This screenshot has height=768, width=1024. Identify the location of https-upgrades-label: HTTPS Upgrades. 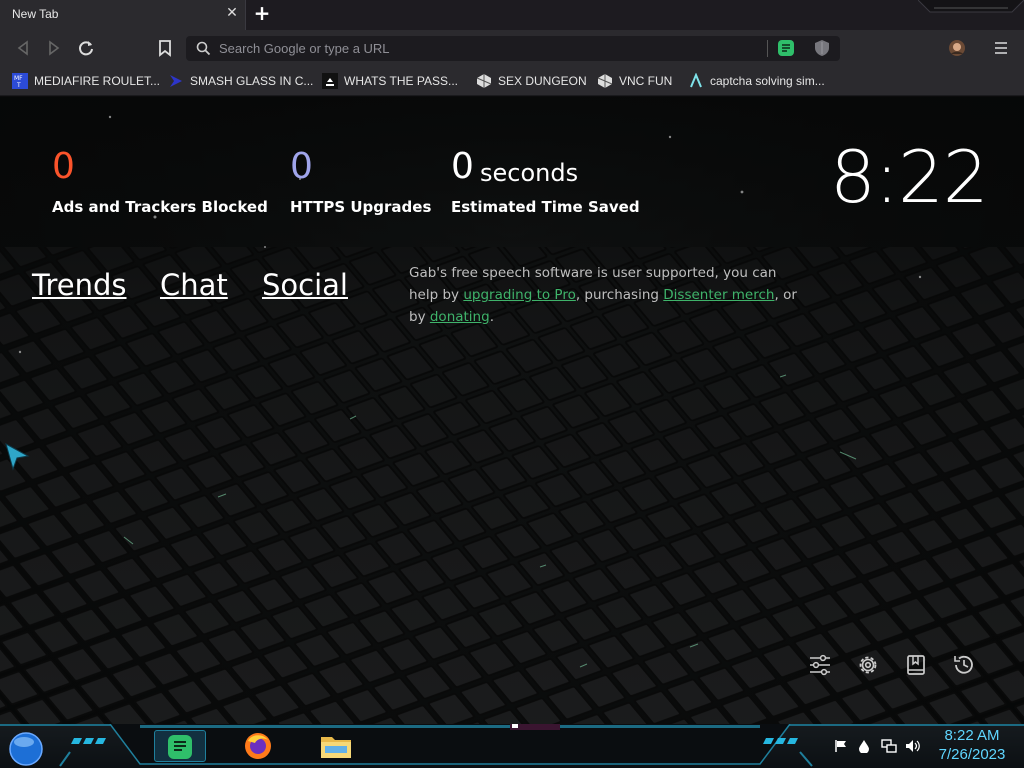
(361, 207).